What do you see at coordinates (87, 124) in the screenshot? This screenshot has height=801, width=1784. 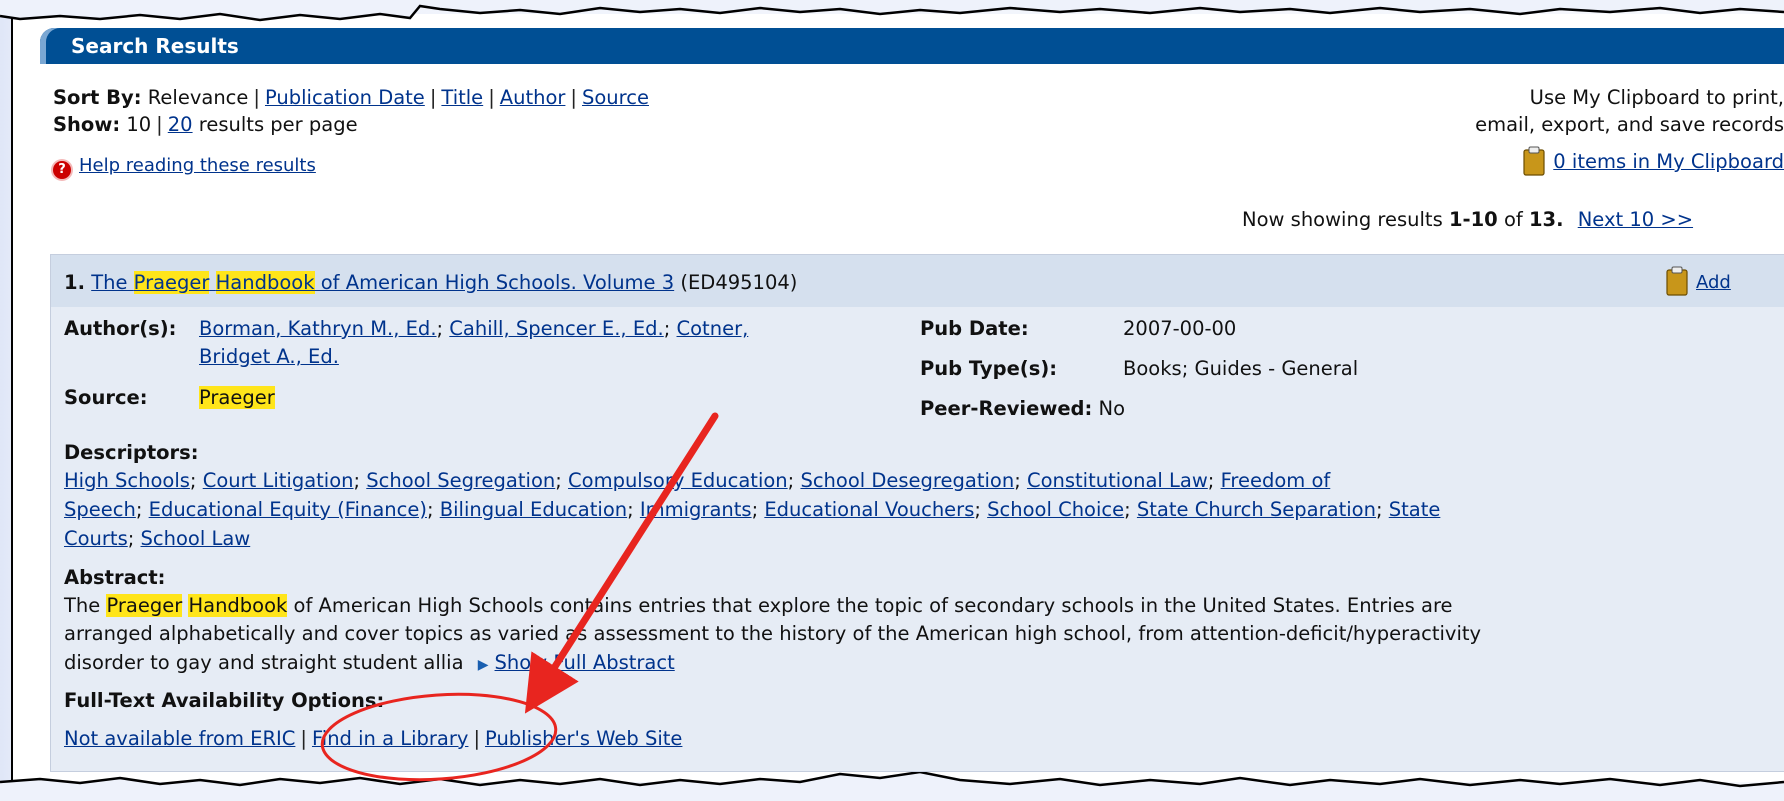 I see `show-label: Show:` at bounding box center [87, 124].